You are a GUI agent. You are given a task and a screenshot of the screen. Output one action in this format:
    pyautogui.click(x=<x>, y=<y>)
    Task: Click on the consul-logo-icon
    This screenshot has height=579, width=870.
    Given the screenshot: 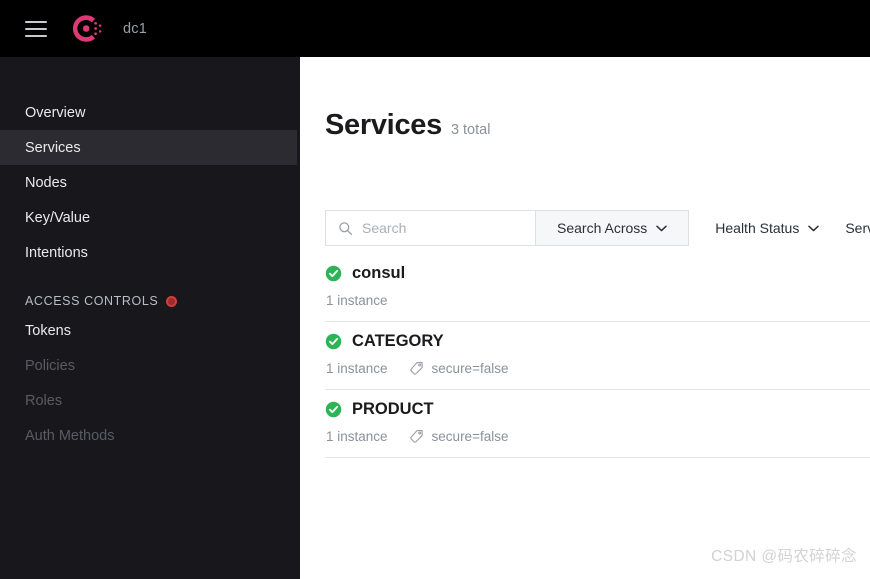 What is the action you would take?
    pyautogui.click(x=87, y=29)
    